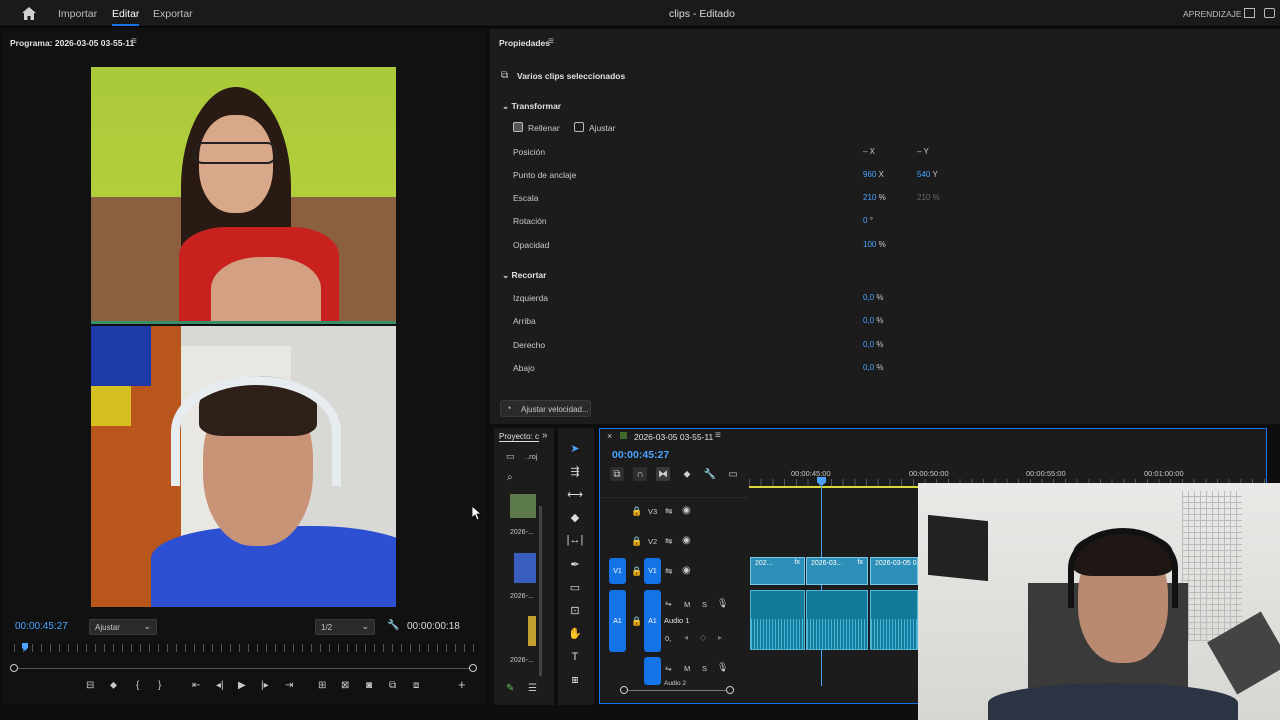 The image size is (1280, 720). Describe the element at coordinates (1212, 14) in the screenshot. I see `learning-button: APRENDIZAJE` at that location.